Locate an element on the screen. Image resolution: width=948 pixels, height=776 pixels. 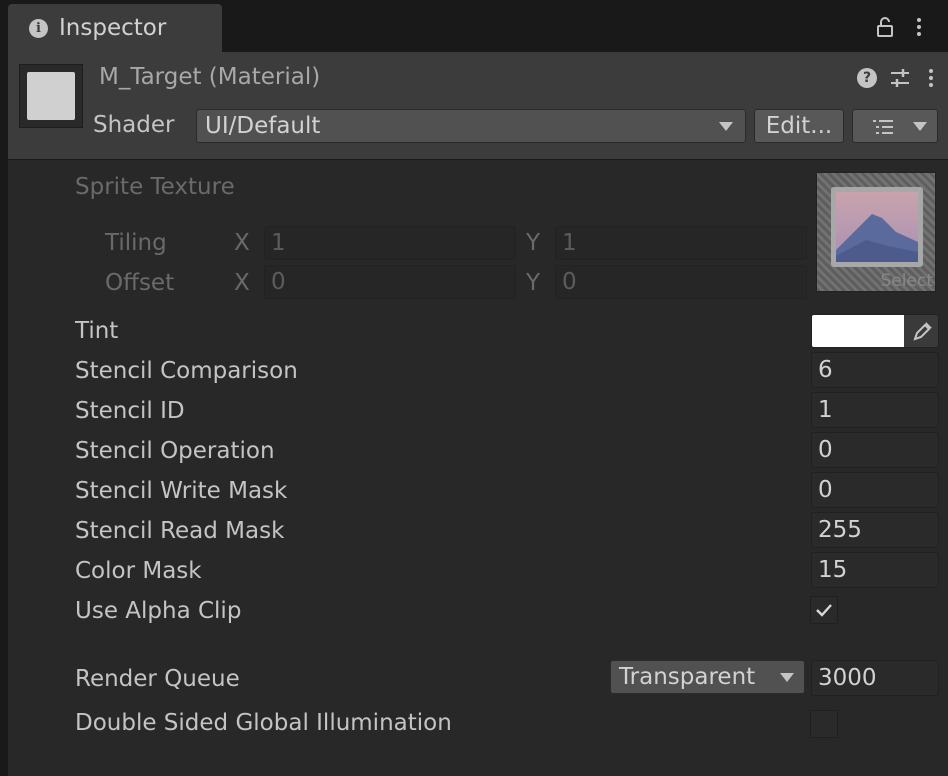
tint-swatch is located at coordinates (858, 331).